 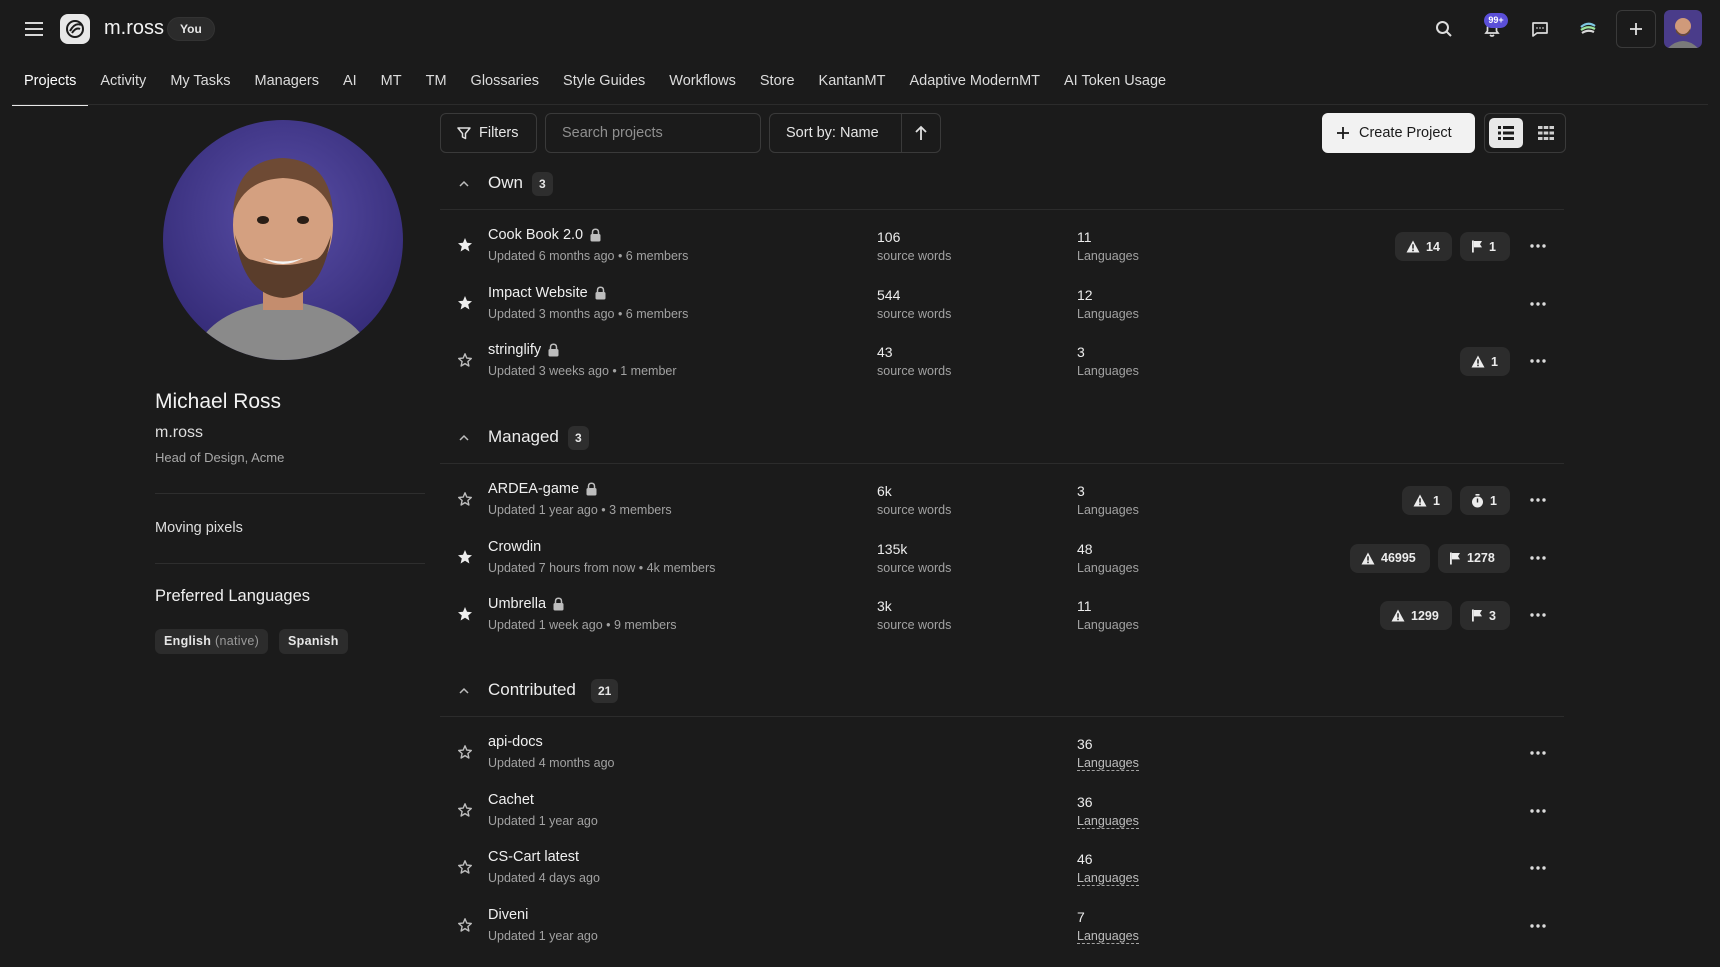 I want to click on project-title: Impact Website, so click(x=547, y=293).